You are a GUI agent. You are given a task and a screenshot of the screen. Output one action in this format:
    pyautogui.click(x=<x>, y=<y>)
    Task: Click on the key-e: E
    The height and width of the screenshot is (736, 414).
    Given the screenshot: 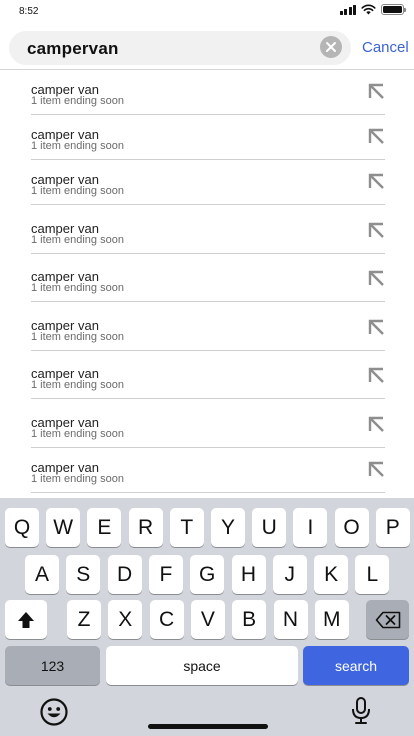 What is the action you would take?
    pyautogui.click(x=104, y=527)
    